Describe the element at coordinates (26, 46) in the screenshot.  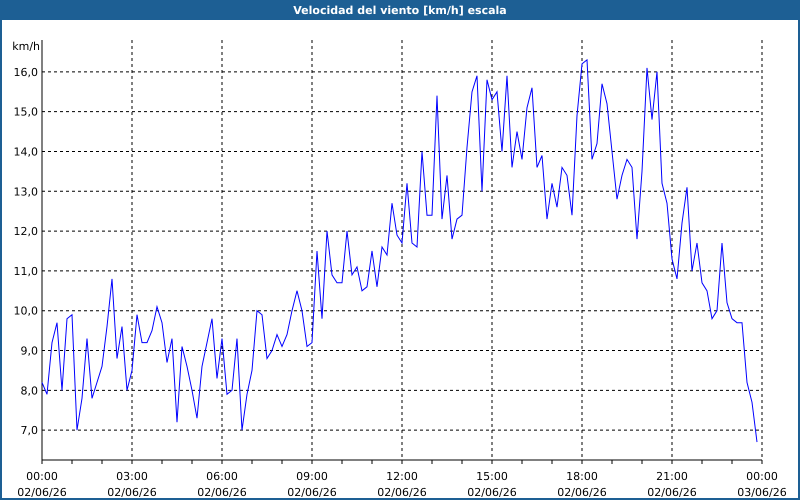
I see `y-axis-label: km/h` at that location.